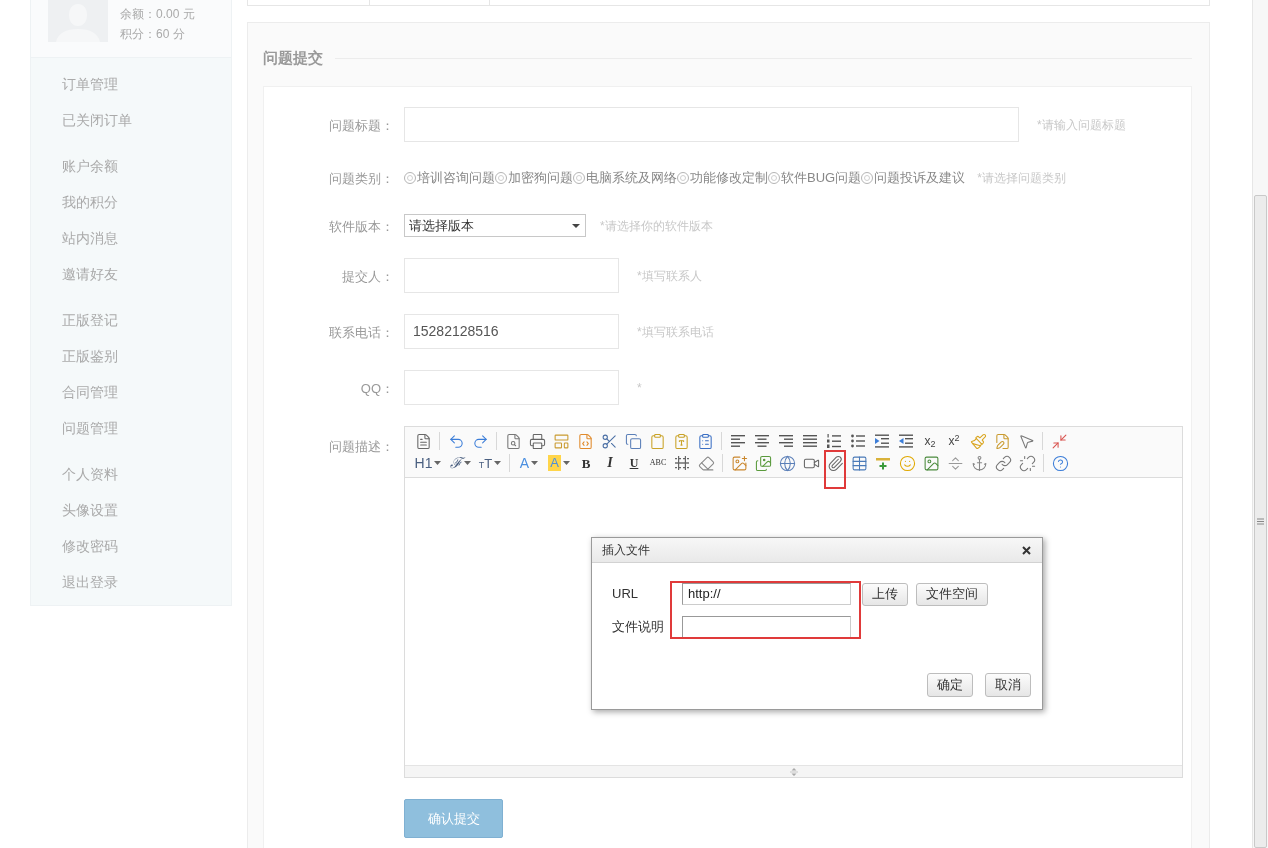 The image size is (1268, 848). What do you see at coordinates (952, 594) in the screenshot?
I see `dialog-button: 文件空间` at bounding box center [952, 594].